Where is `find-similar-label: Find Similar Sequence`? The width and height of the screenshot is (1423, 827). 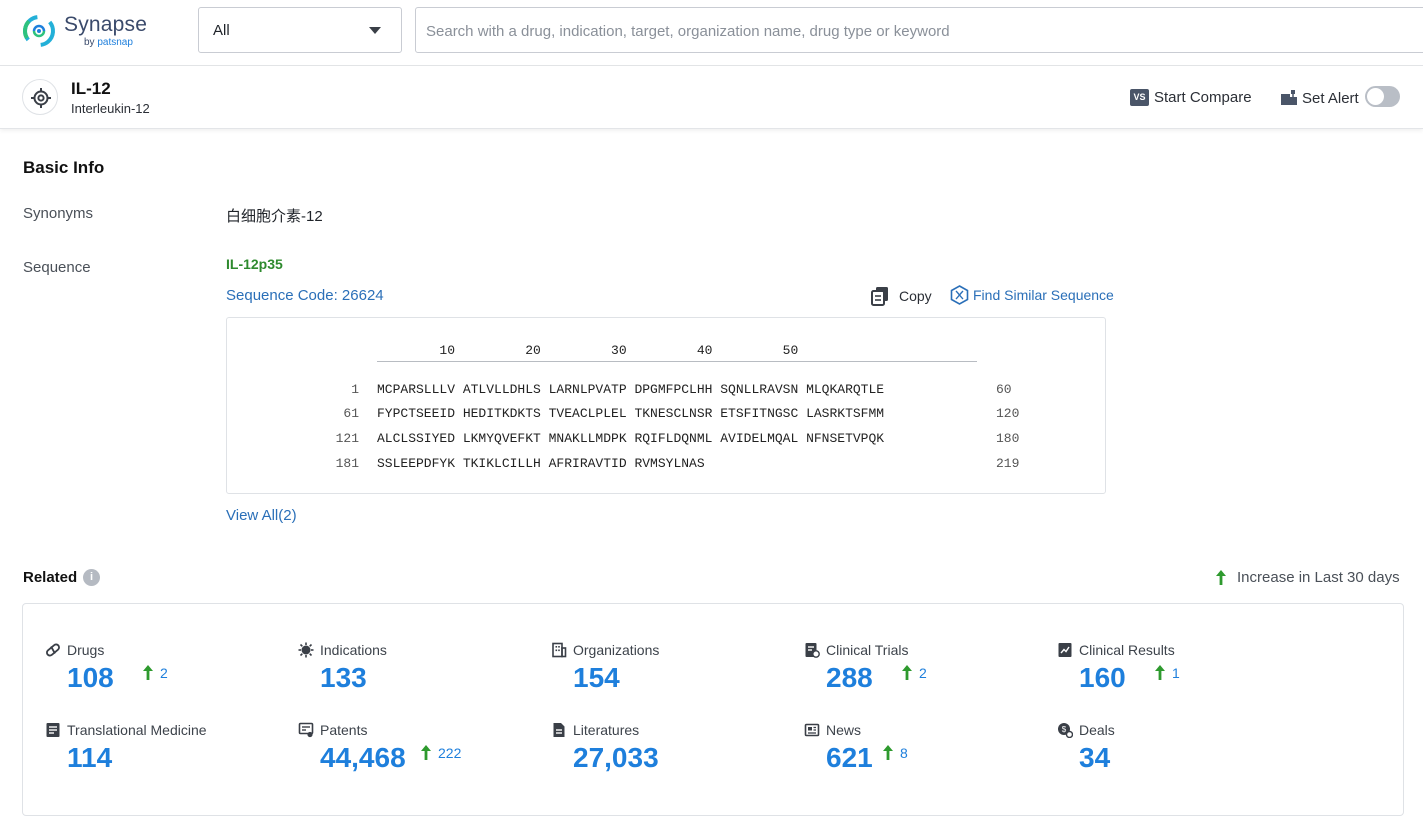
find-similar-label: Find Similar Sequence is located at coordinates (1043, 295).